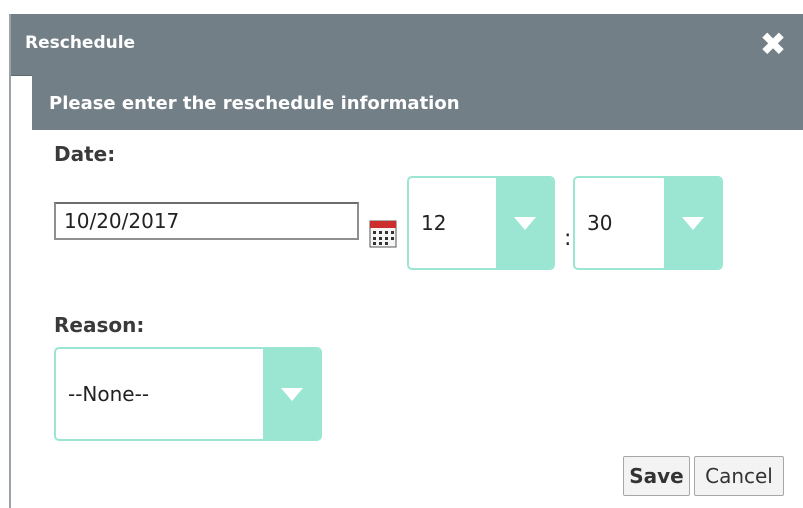  Describe the element at coordinates (4, 254) in the screenshot. I see `left-gap` at that location.